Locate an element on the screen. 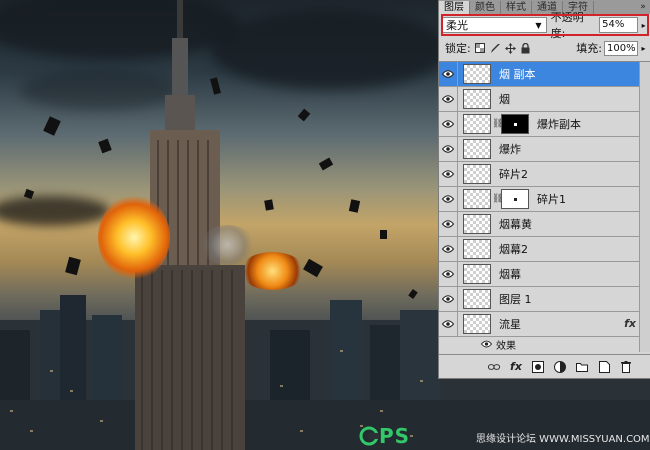 The width and height of the screenshot is (650, 450). effects-row: 效果 is located at coordinates (544, 344).